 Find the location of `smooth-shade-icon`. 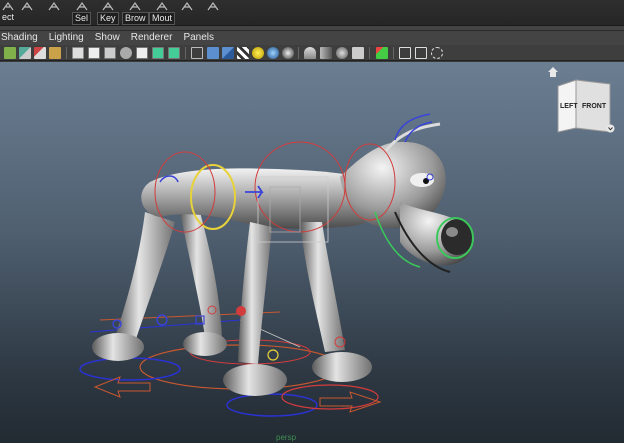

smooth-shade-icon is located at coordinates (213, 53).